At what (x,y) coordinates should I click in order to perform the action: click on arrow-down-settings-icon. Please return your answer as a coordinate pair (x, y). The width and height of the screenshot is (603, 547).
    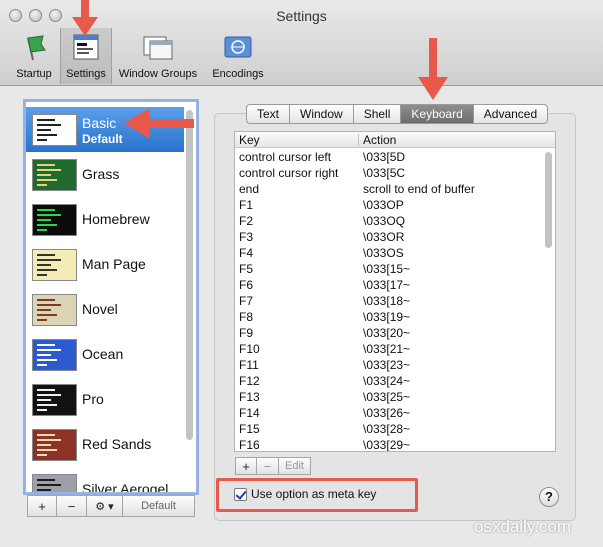
    Looking at the image, I should click on (85, 18).